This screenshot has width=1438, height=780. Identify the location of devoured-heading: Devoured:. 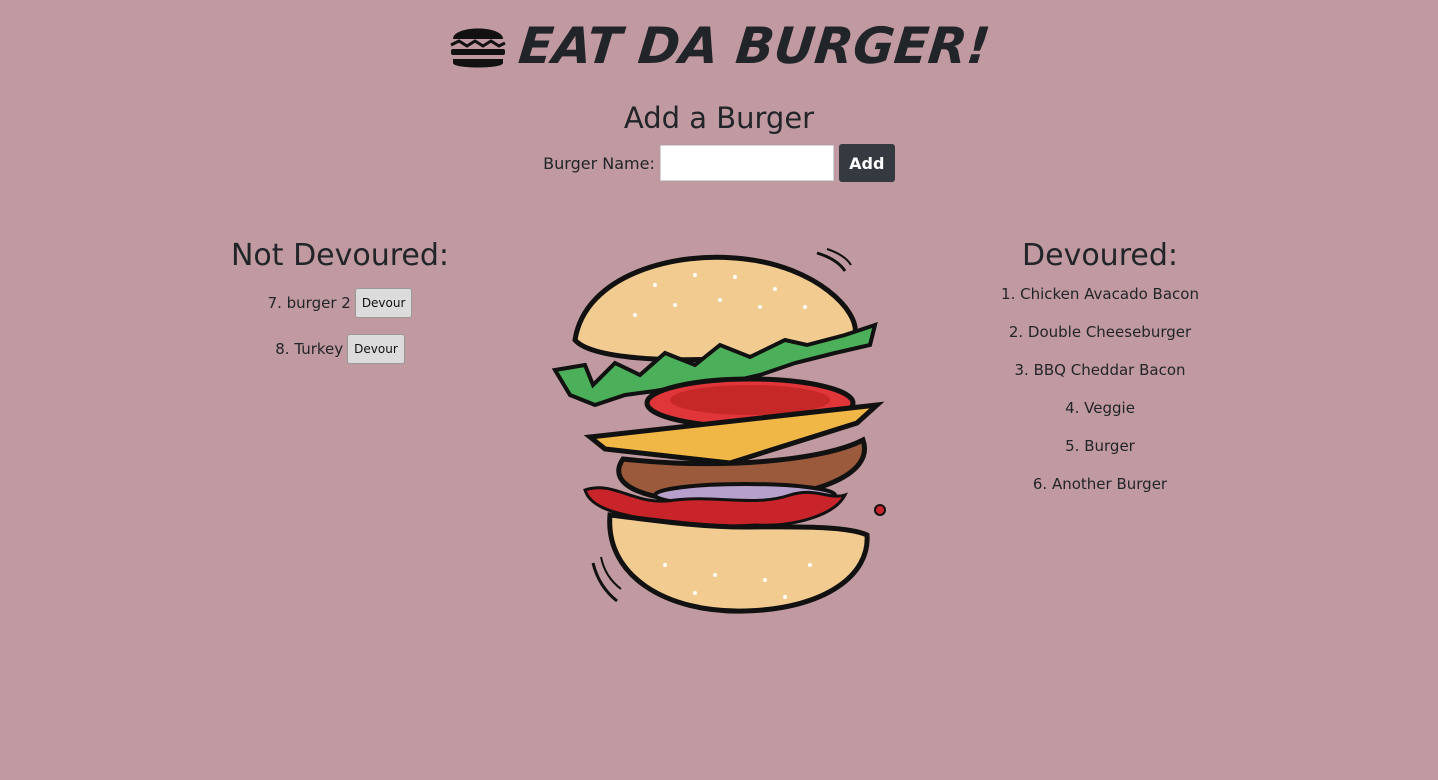
(1100, 255).